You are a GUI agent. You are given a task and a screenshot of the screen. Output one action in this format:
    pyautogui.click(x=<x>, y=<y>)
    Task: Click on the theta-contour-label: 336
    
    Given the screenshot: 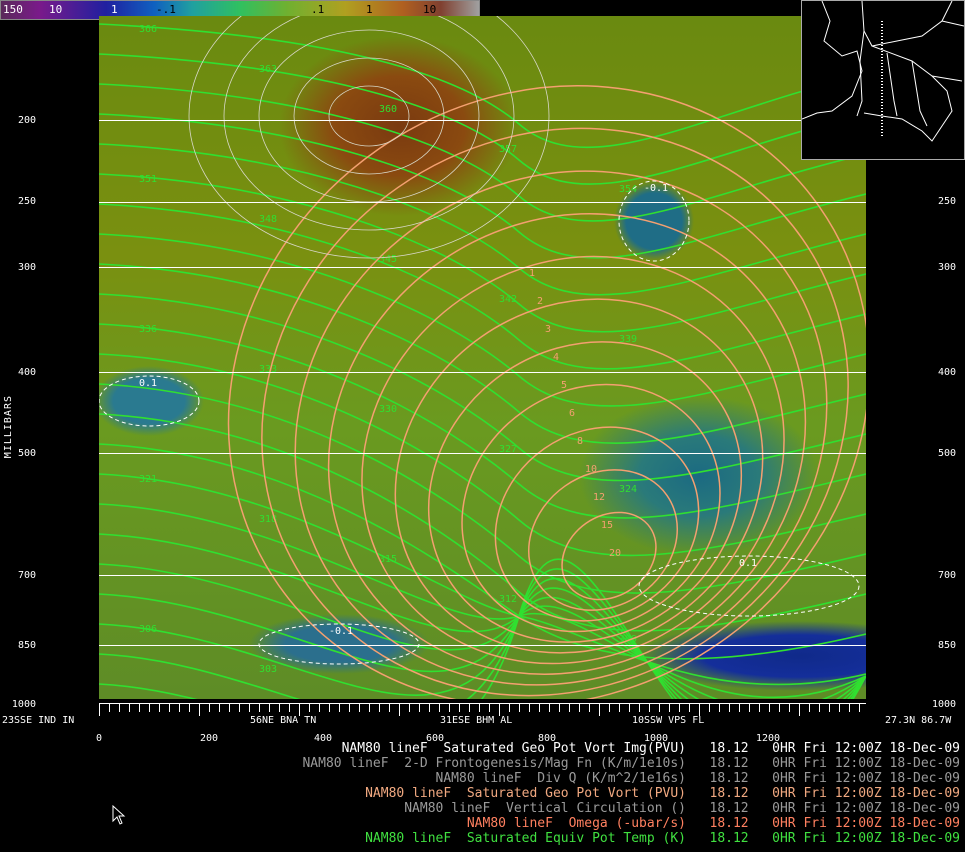 What is the action you would take?
    pyautogui.click(x=148, y=329)
    